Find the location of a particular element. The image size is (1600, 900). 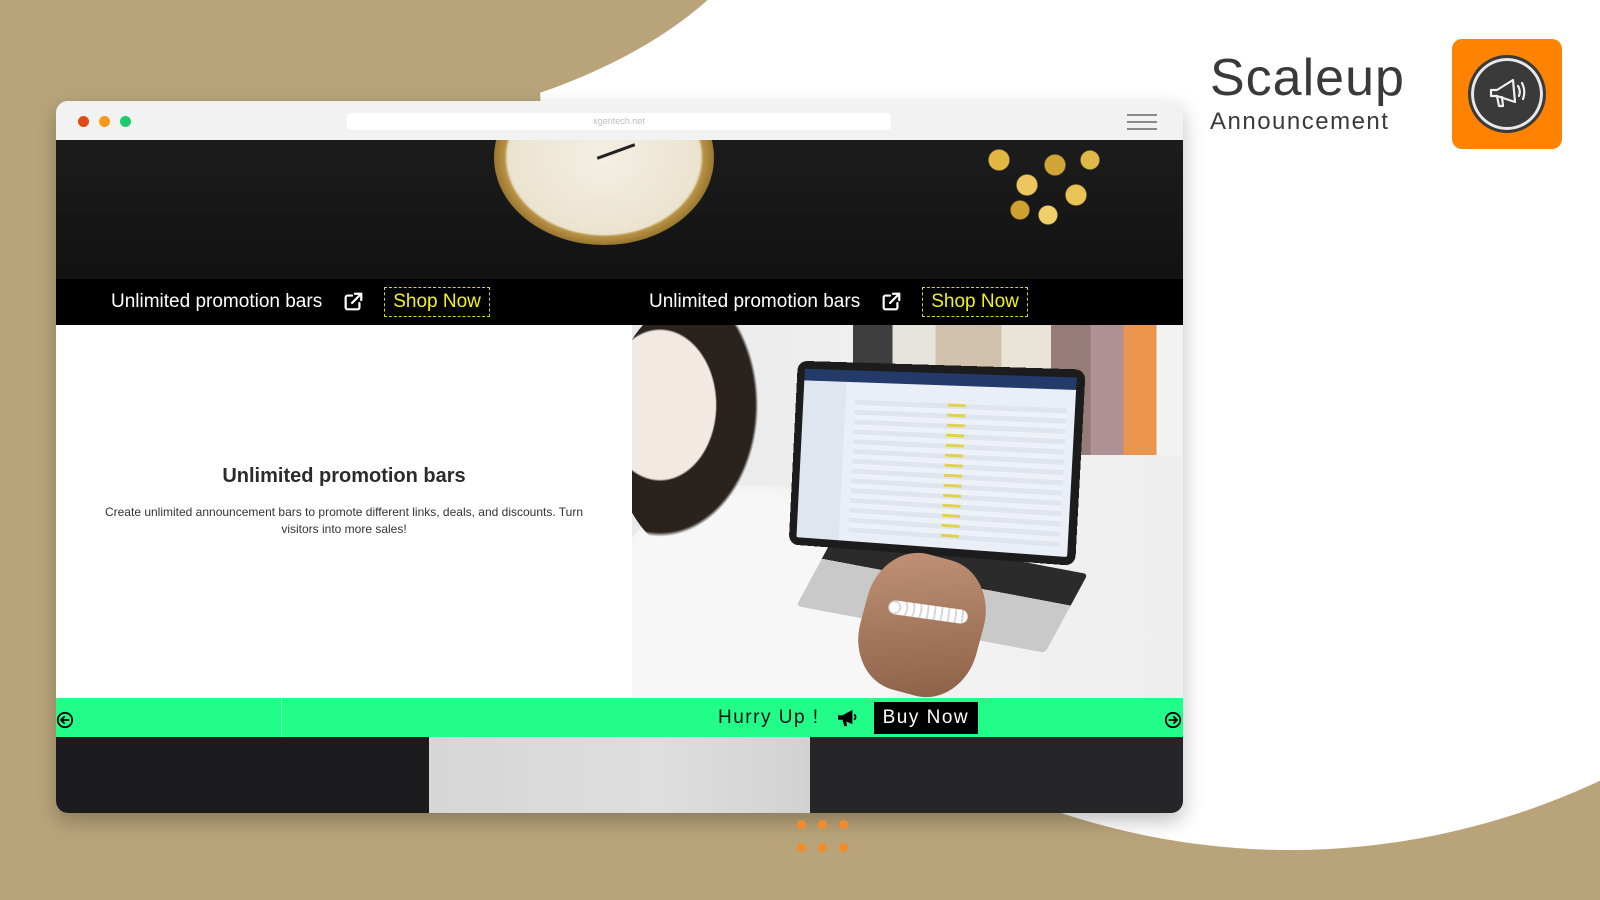

logo-circle is located at coordinates (1507, 94).